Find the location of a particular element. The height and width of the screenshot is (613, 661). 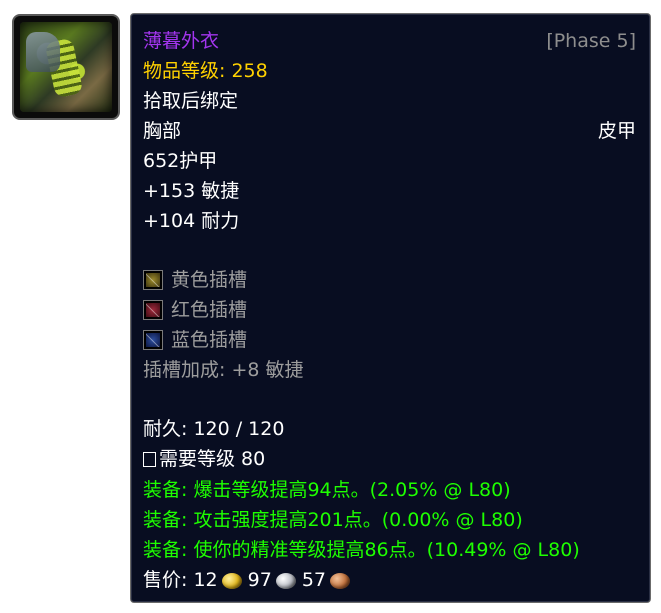

equip-effect: 装备: 爆击等级提高94点。(2.05% @ L80) is located at coordinates (327, 490).